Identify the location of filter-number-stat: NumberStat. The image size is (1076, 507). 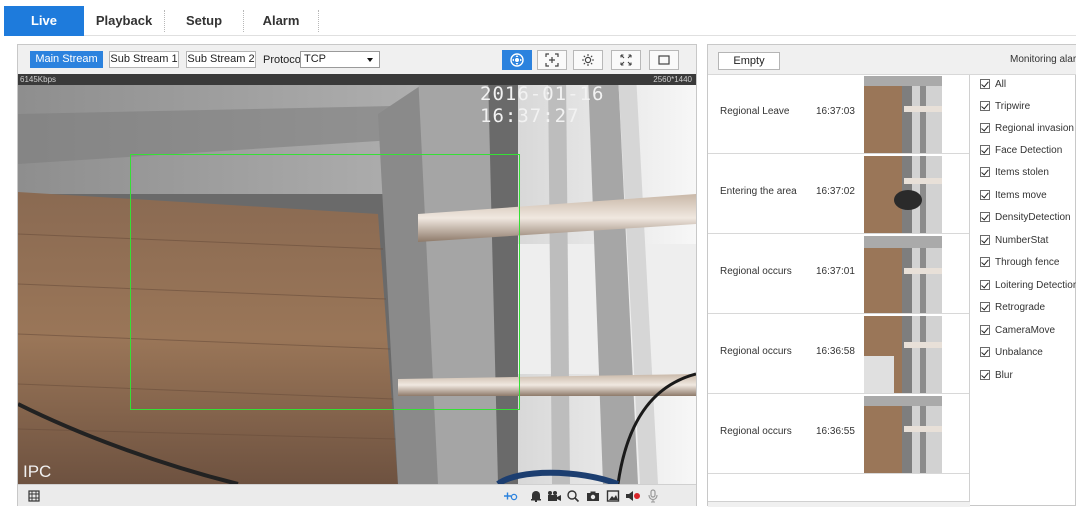
(1014, 240).